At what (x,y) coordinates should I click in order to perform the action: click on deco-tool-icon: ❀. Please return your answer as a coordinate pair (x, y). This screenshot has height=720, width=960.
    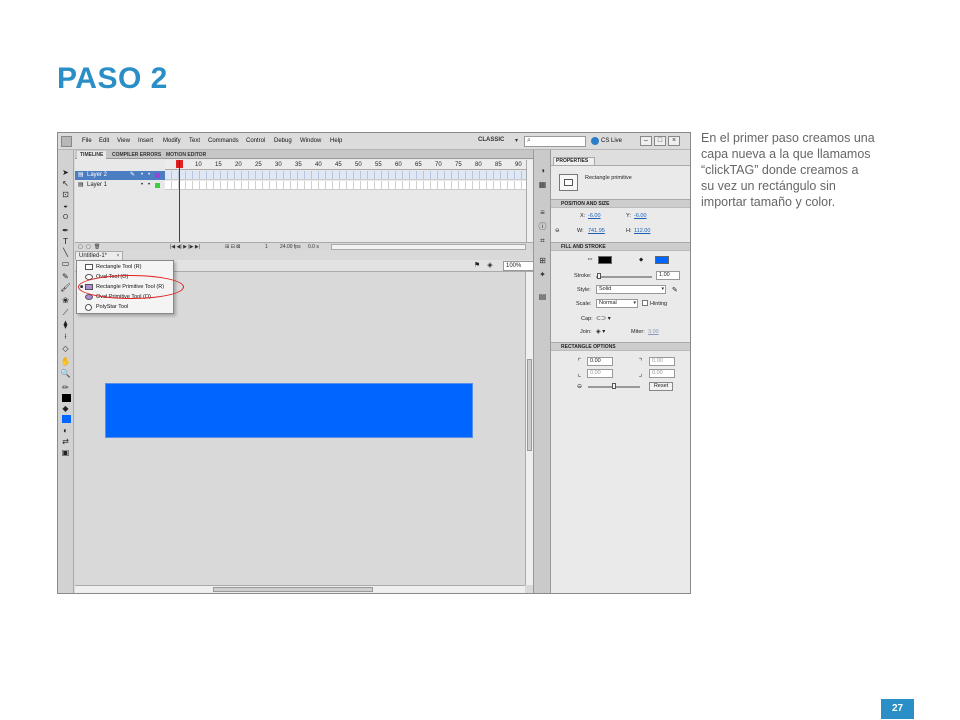
    Looking at the image, I should click on (65, 301).